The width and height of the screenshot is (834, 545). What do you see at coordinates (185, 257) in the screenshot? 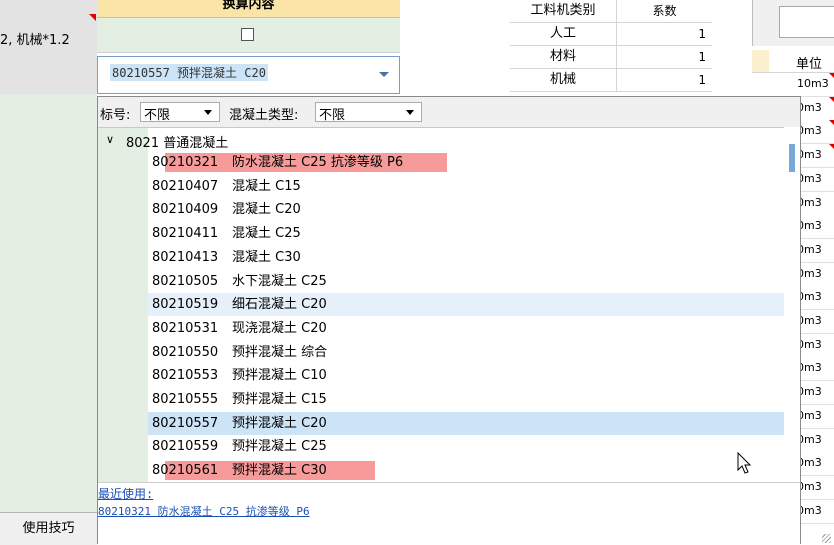
I see `item-code: 80210413` at bounding box center [185, 257].